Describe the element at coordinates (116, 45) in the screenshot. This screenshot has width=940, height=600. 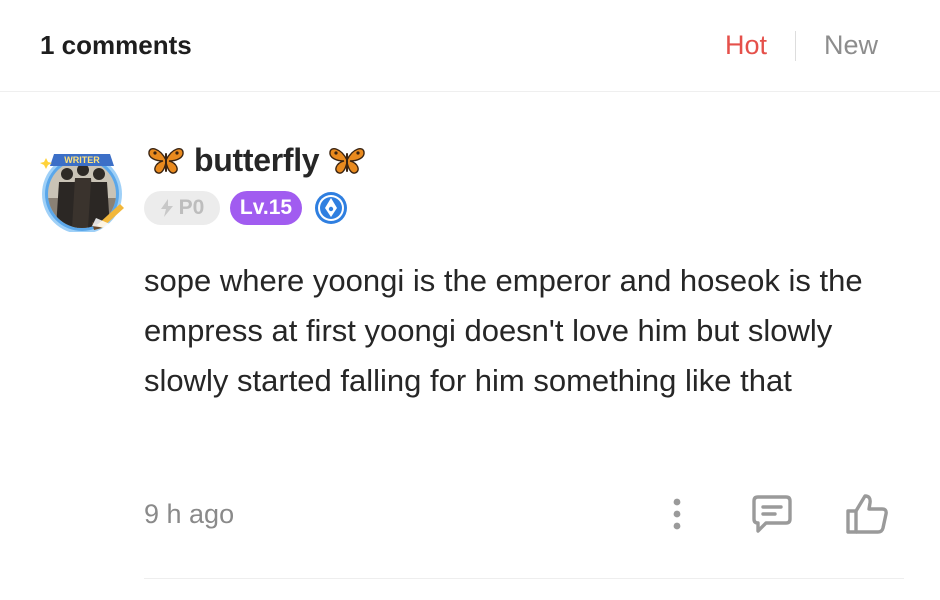
I see `comment-count: 1 comments` at that location.